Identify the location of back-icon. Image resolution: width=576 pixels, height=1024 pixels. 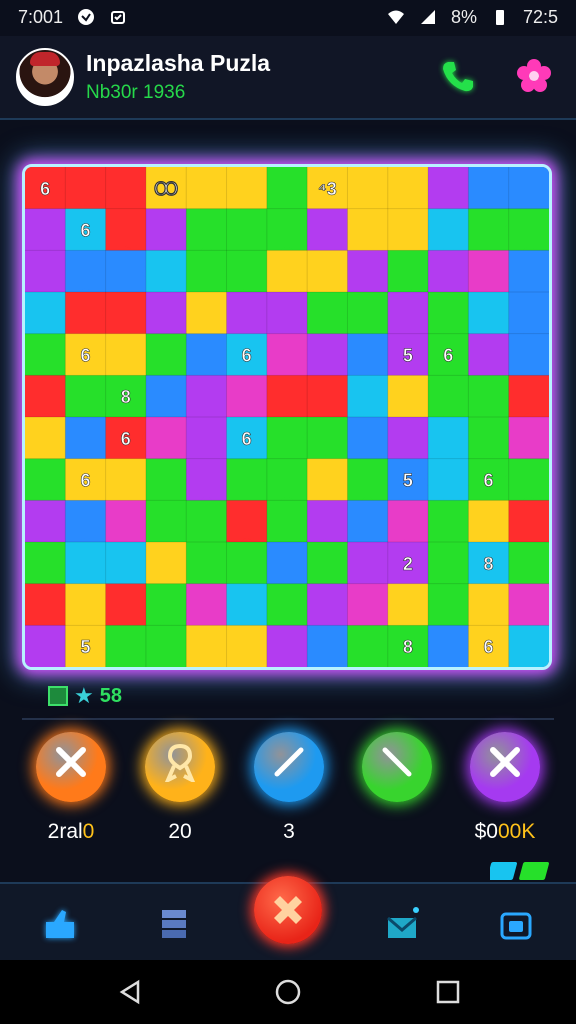
(130, 992).